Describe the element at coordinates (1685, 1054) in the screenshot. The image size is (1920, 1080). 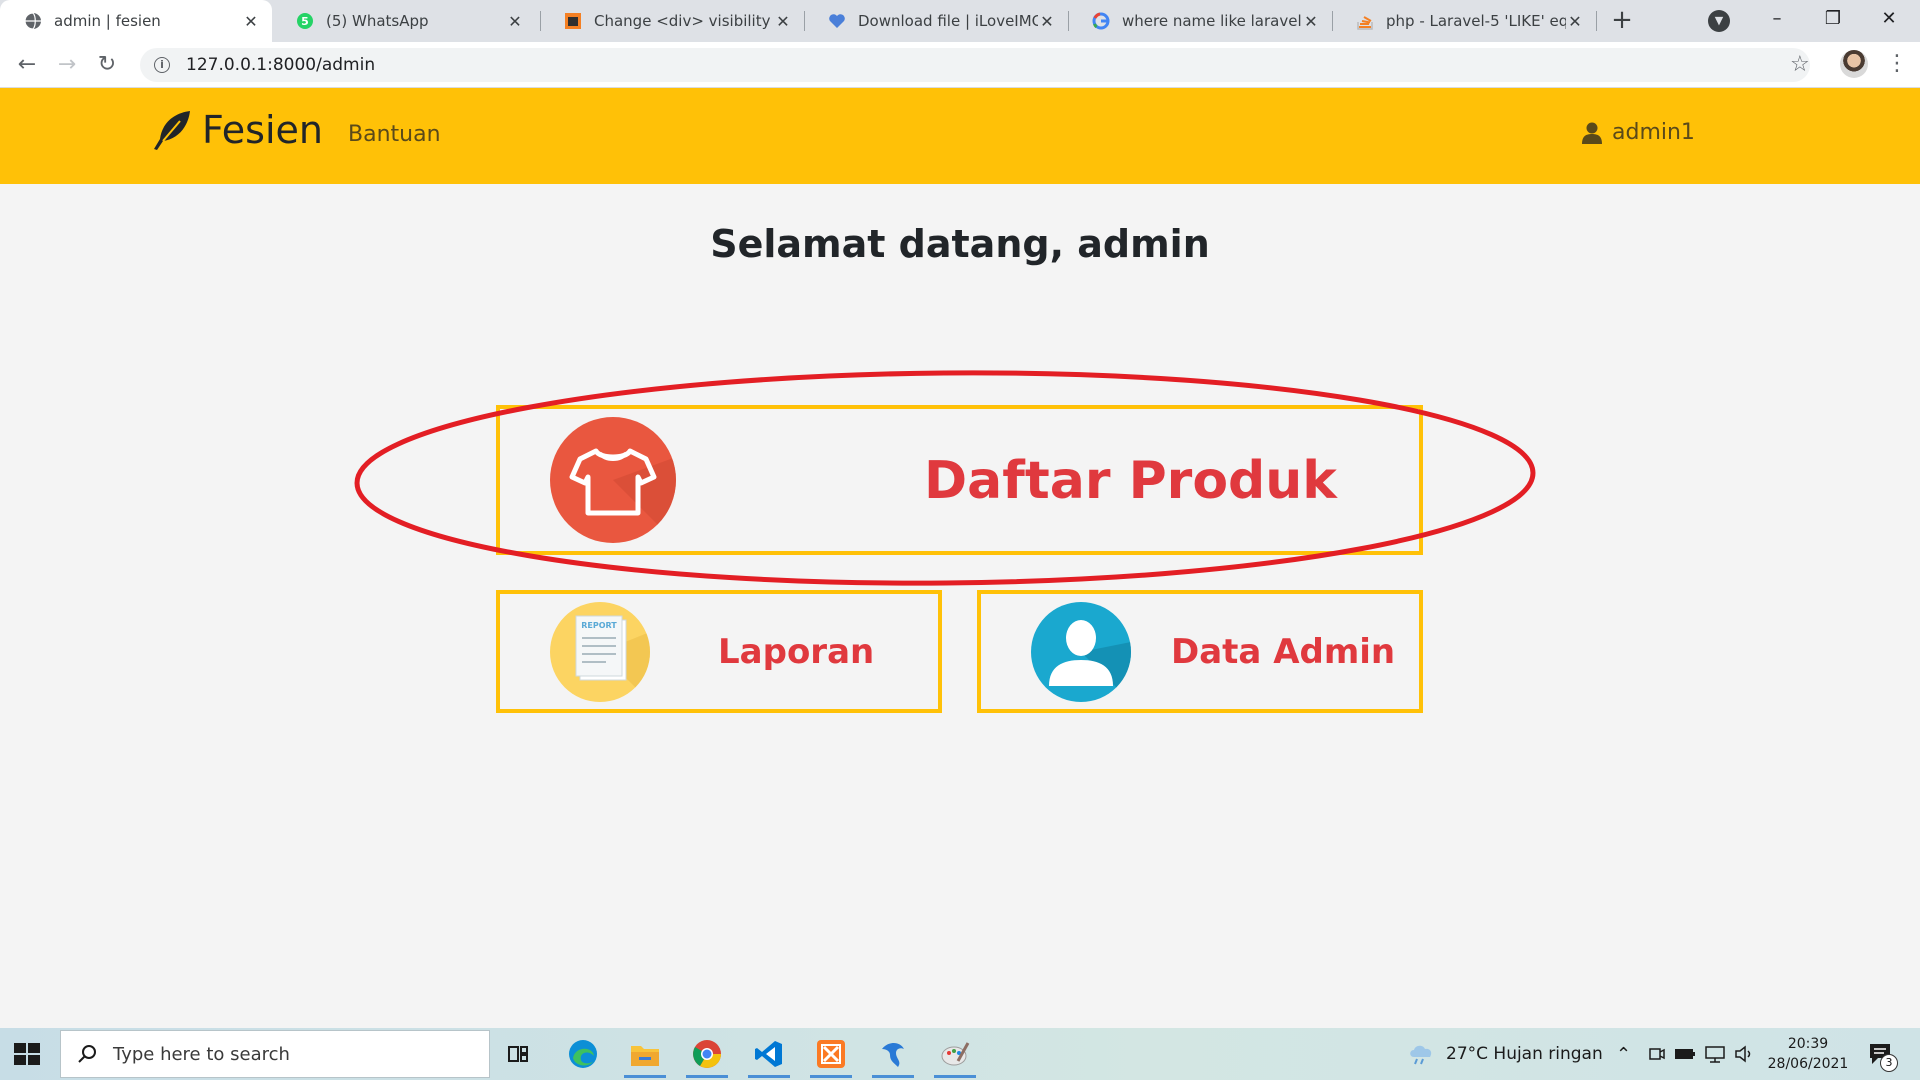
I see `battery-icon` at that location.